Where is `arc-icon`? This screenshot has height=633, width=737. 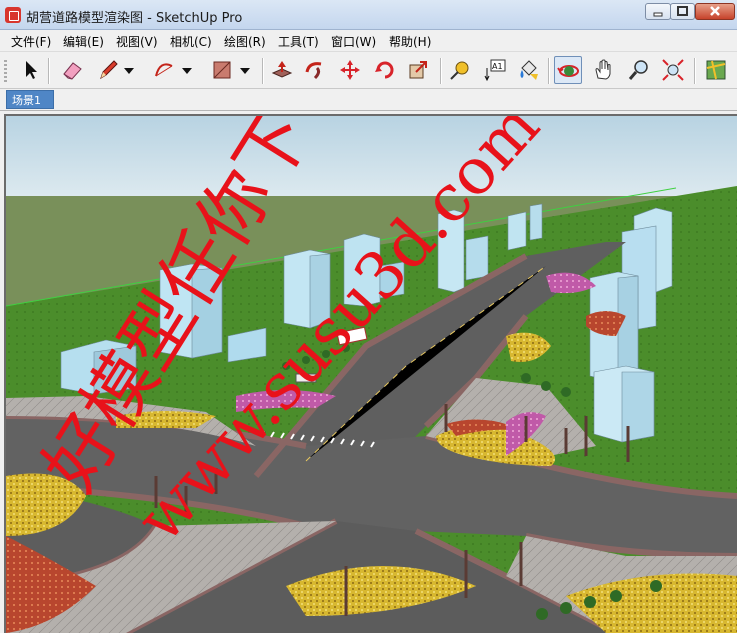 arc-icon is located at coordinates (164, 70).